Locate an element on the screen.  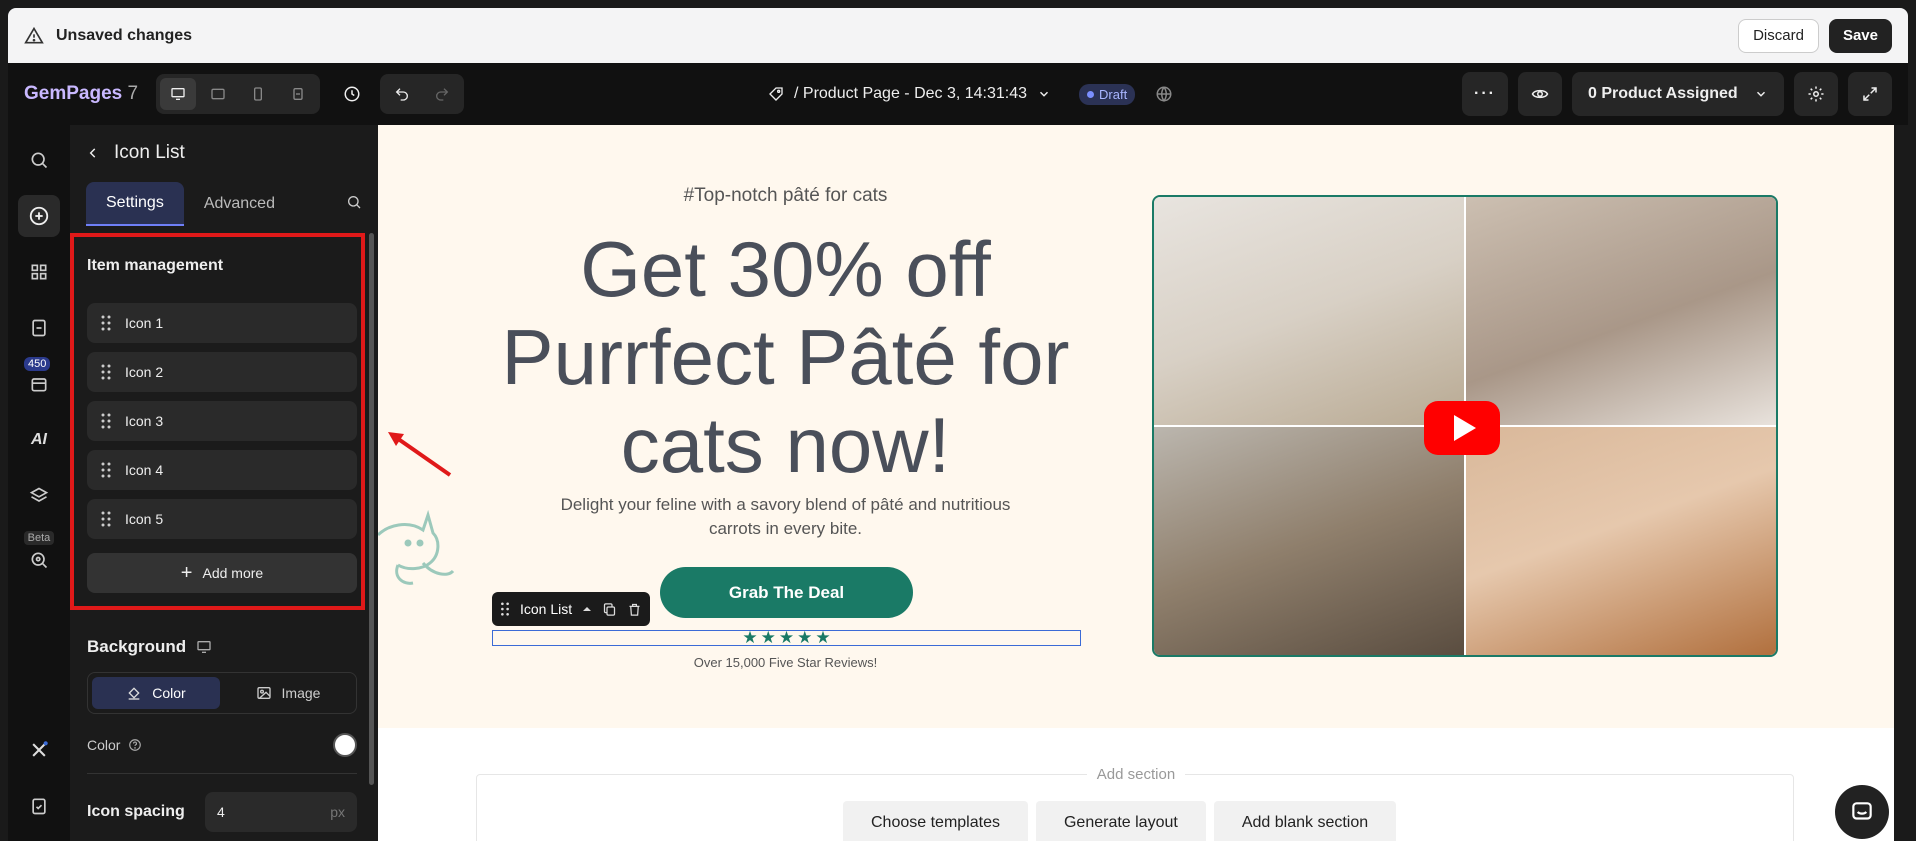
icon-spacing-value: 4 is located at coordinates (221, 812).